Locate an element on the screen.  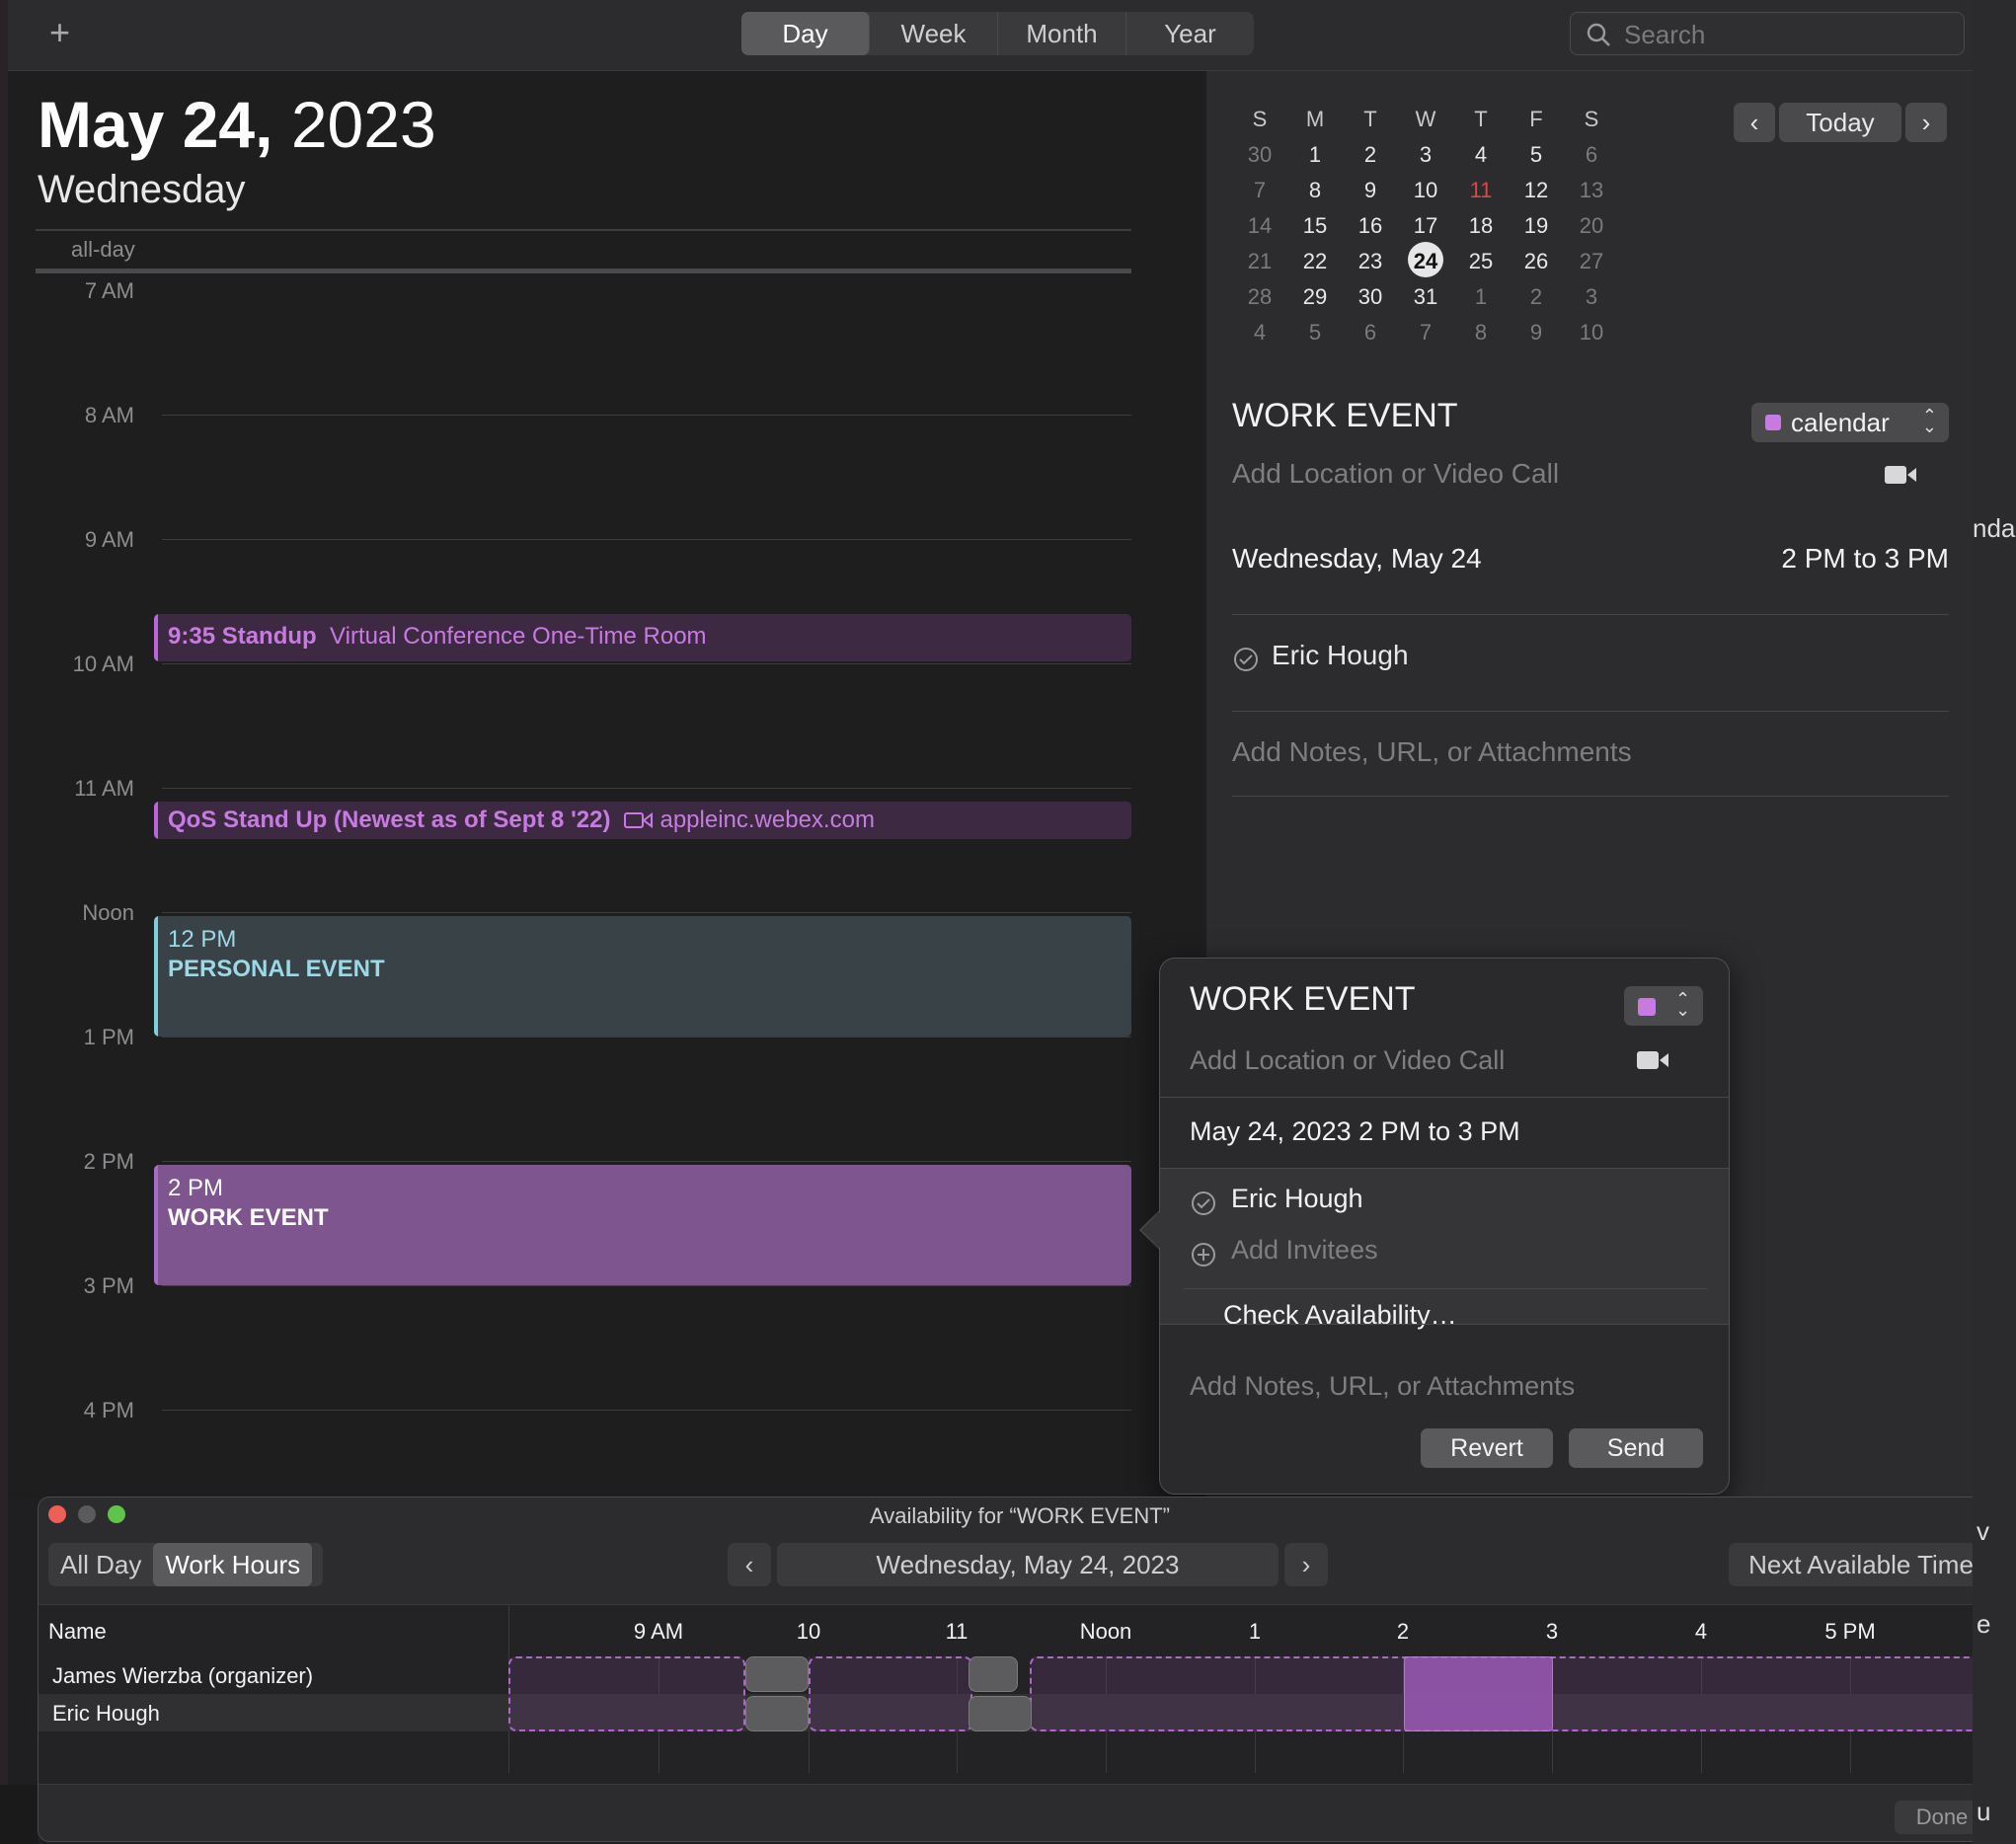
event-time: 2 PM to 3 PM is located at coordinates (1865, 559).